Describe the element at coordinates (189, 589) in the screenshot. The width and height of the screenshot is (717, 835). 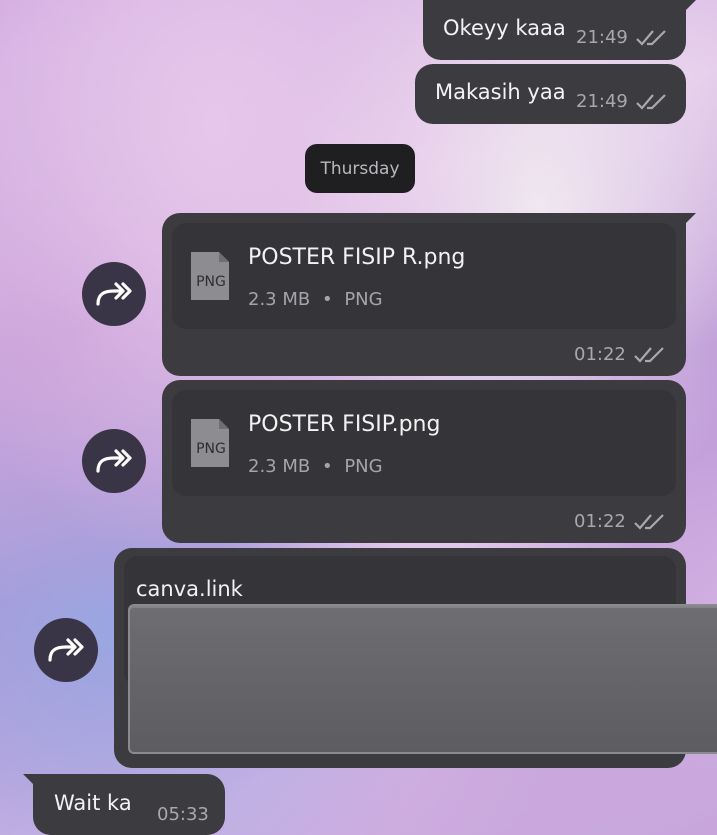
I see `link-text: canva.link` at that location.